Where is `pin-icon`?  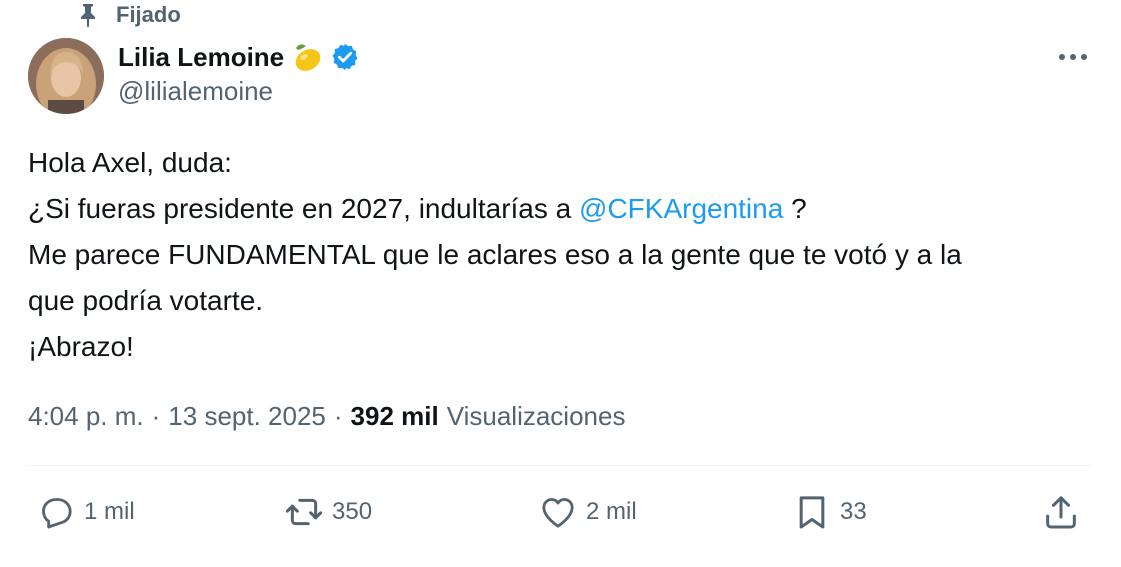 pin-icon is located at coordinates (88, 16).